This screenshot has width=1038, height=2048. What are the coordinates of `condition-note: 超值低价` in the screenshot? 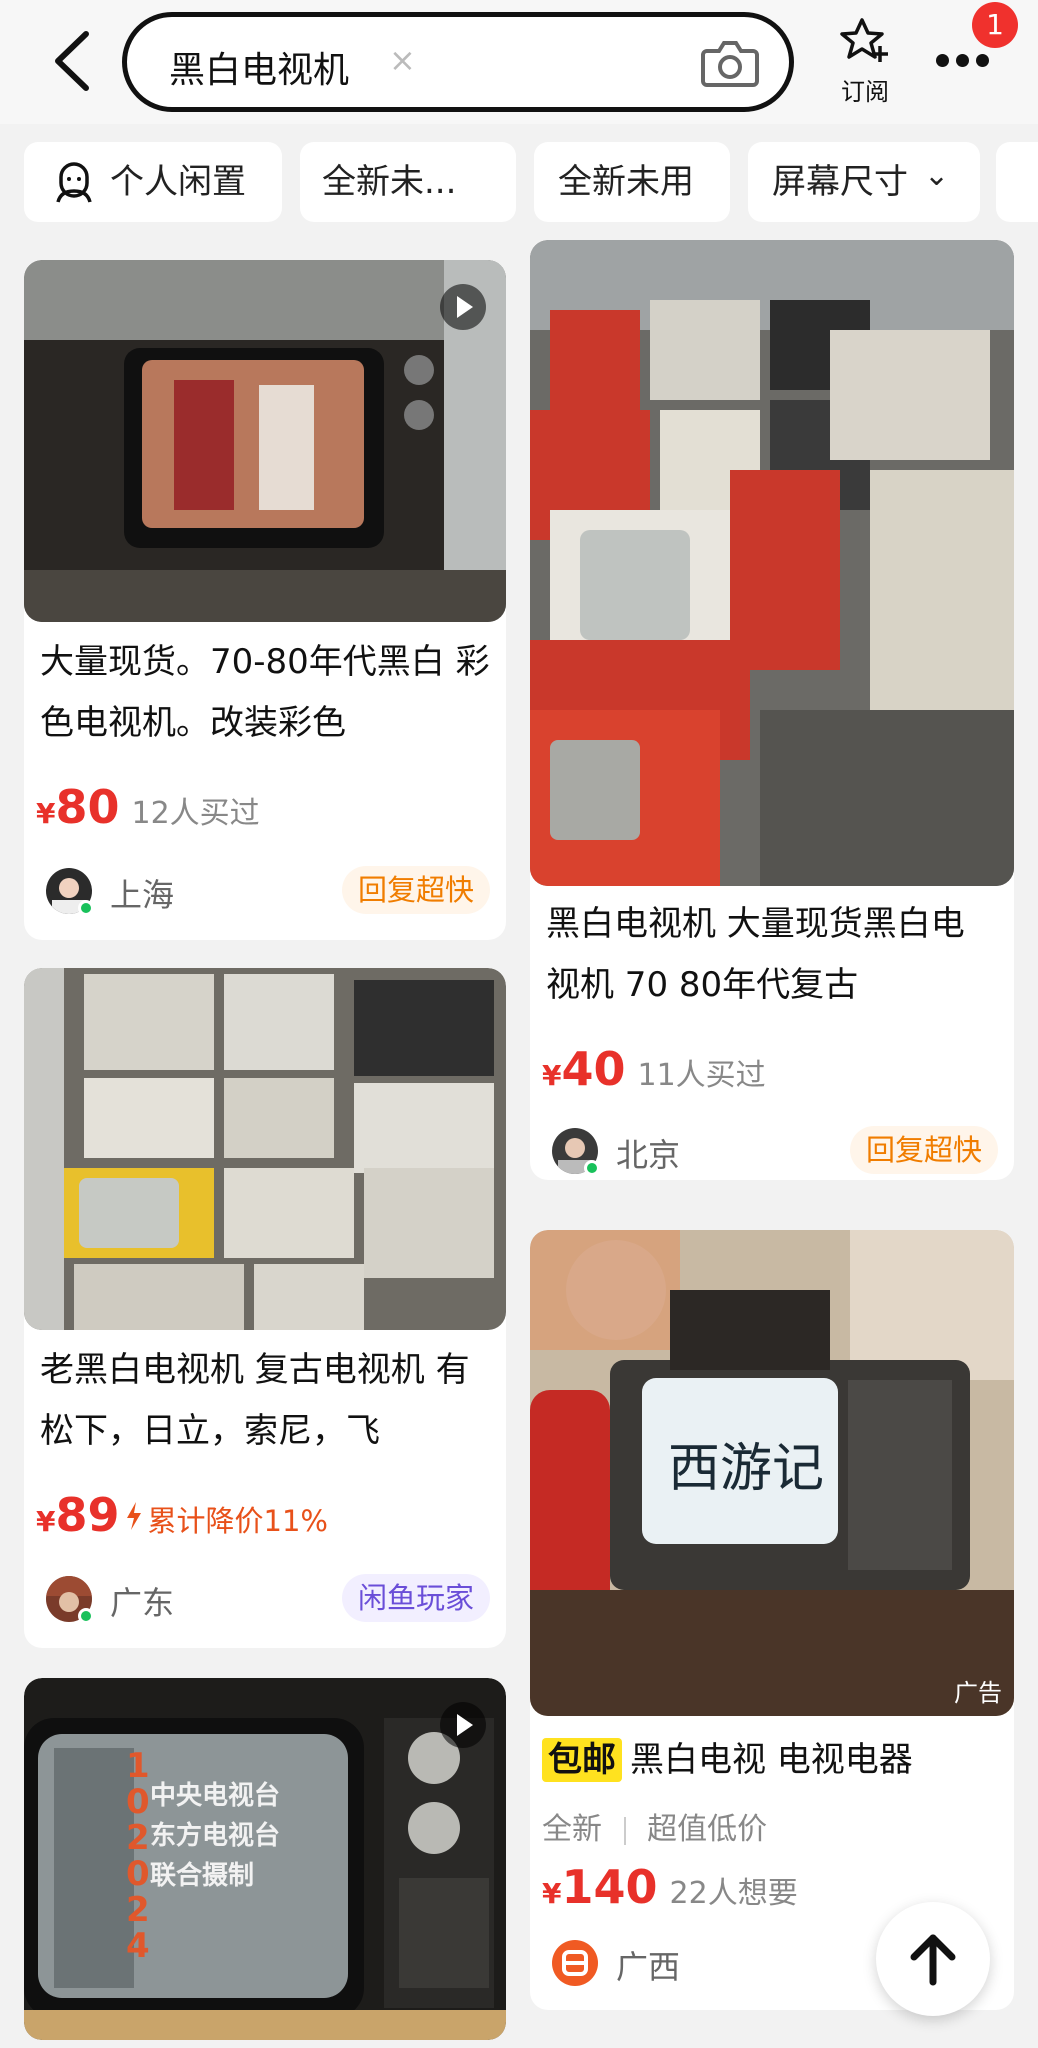 It's located at (707, 1829).